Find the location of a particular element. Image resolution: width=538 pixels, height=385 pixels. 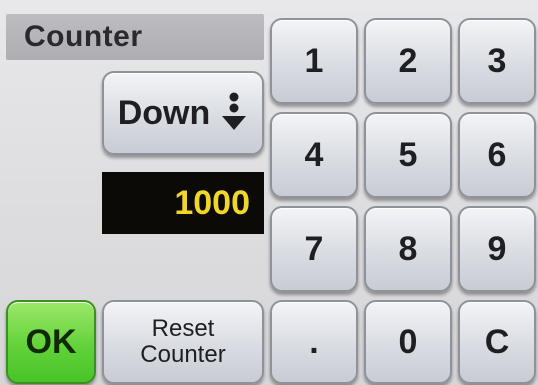

key-6-label: 6 is located at coordinates (497, 154).